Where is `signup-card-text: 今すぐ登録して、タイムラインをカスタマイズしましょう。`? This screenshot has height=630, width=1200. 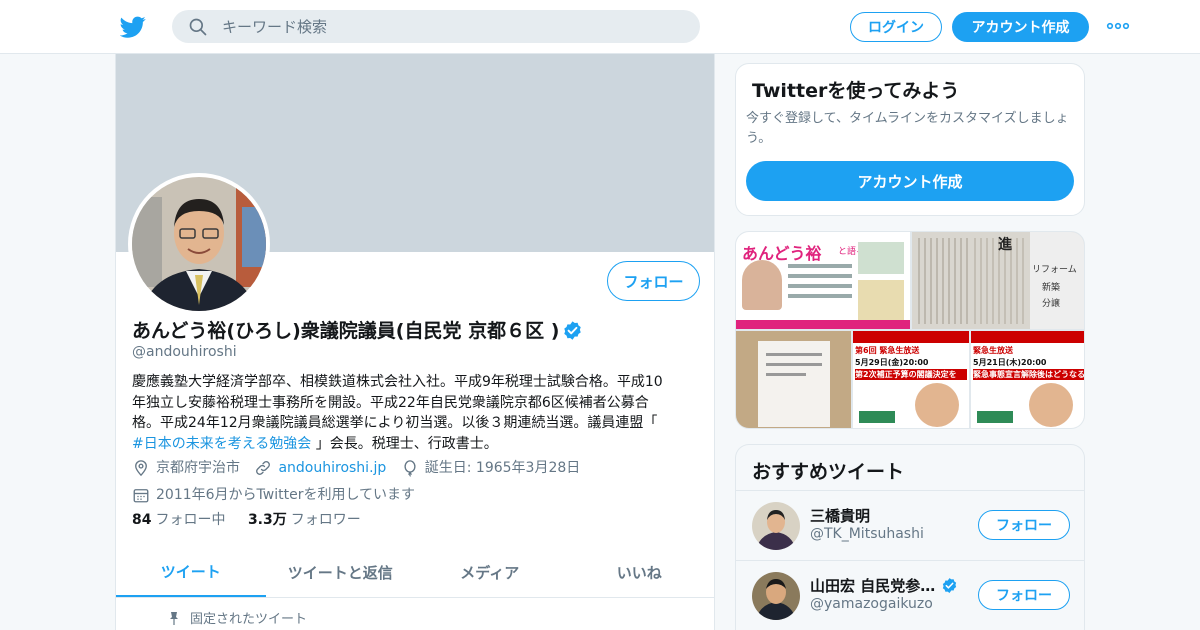 signup-card-text: 今すぐ登録して、タイムラインをカスタマイズしましょう。 is located at coordinates (907, 128).